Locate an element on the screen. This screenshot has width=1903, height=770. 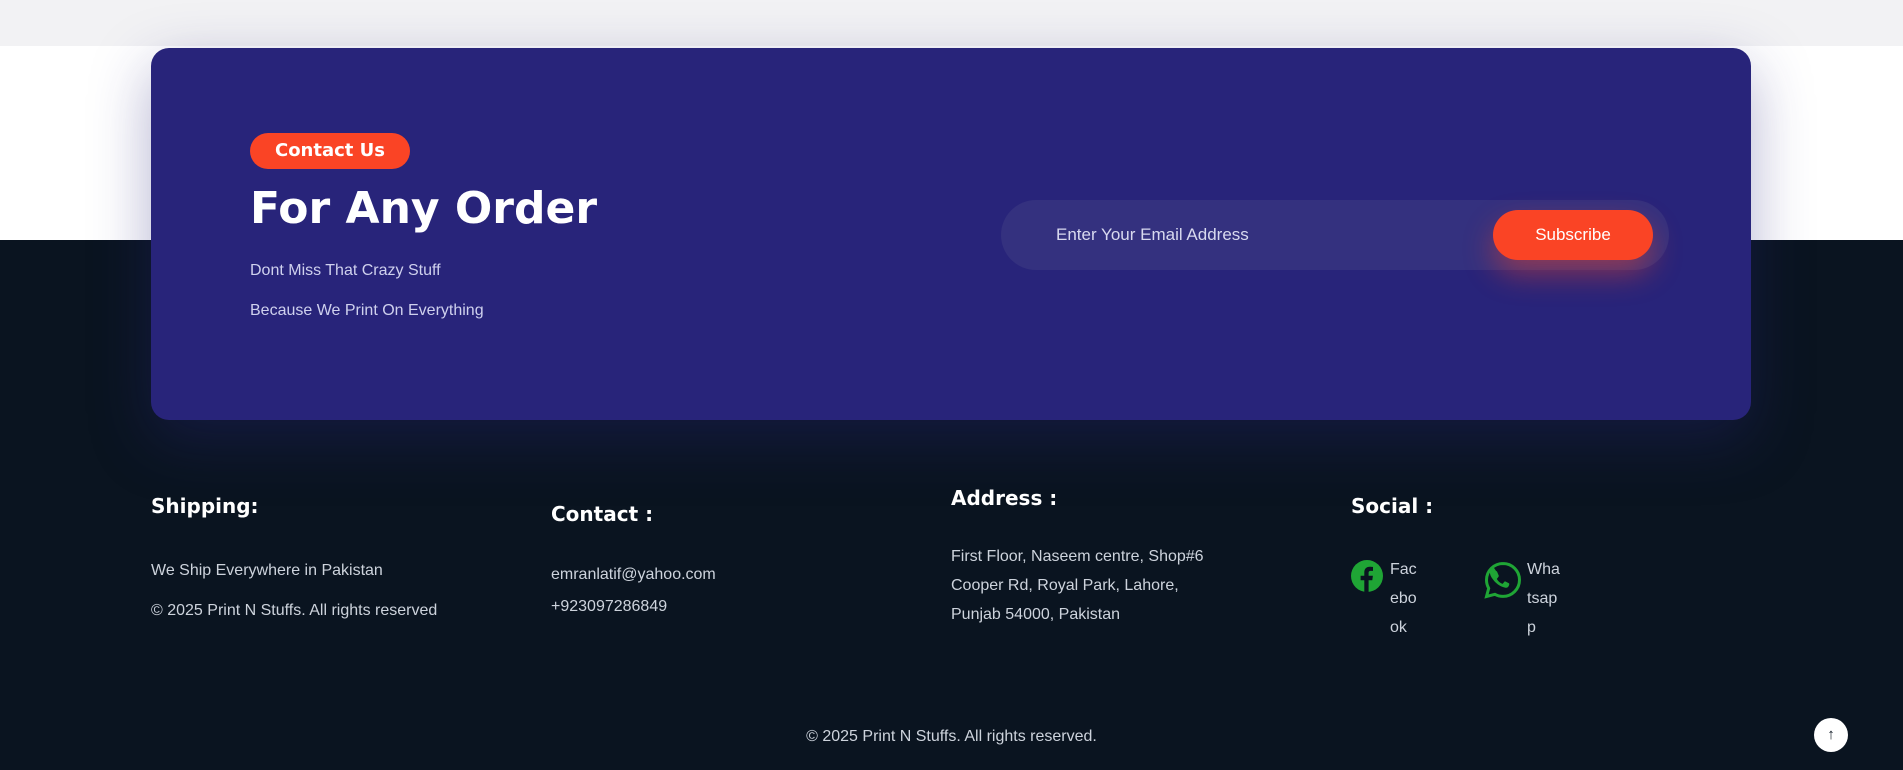
contact-email-link: emranlatif@yahoo.com is located at coordinates (633, 575).